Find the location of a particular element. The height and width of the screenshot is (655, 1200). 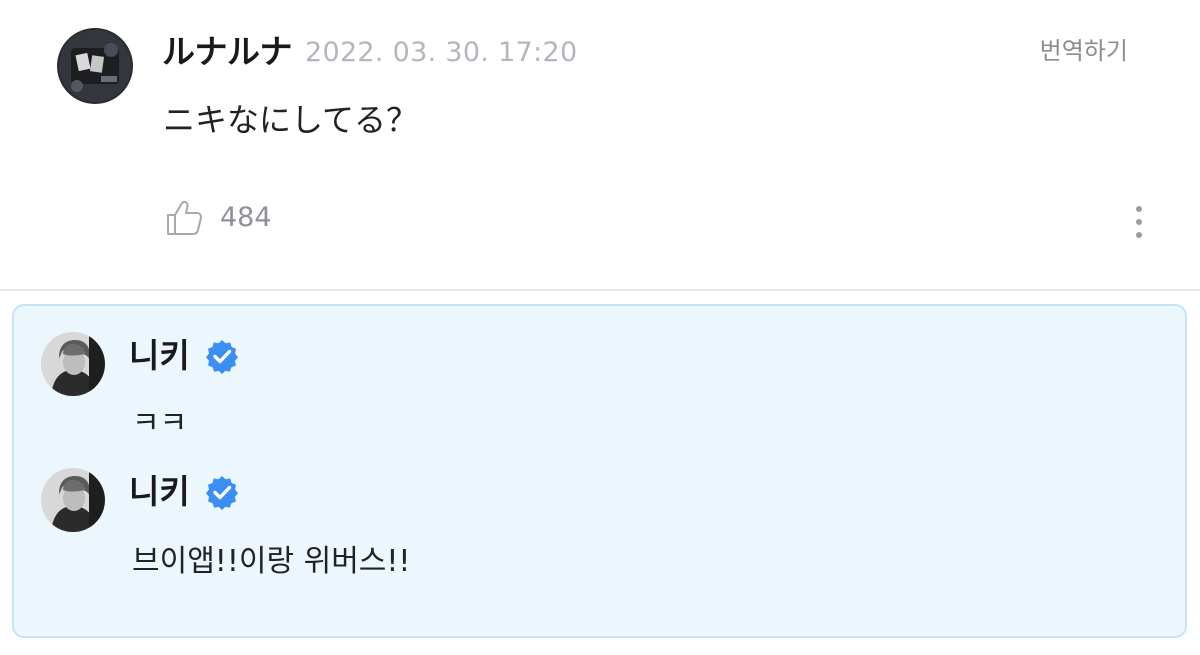

section-divider is located at coordinates (600, 290).